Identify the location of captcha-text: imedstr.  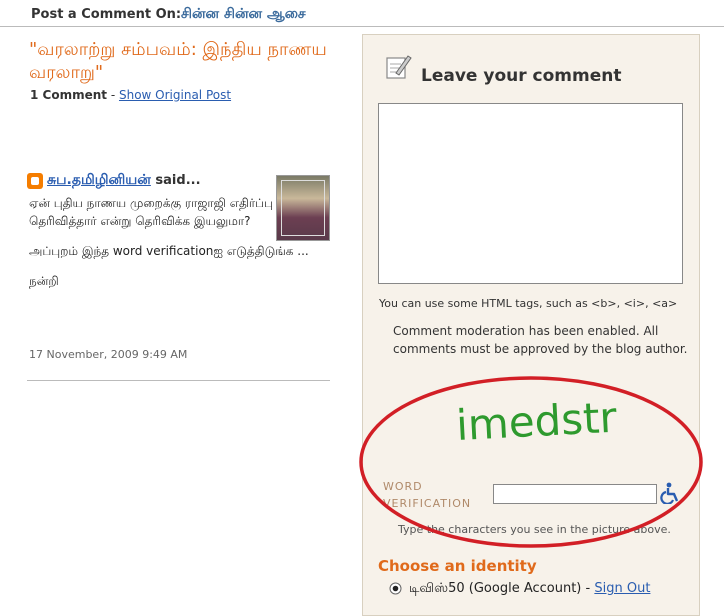
(537, 420).